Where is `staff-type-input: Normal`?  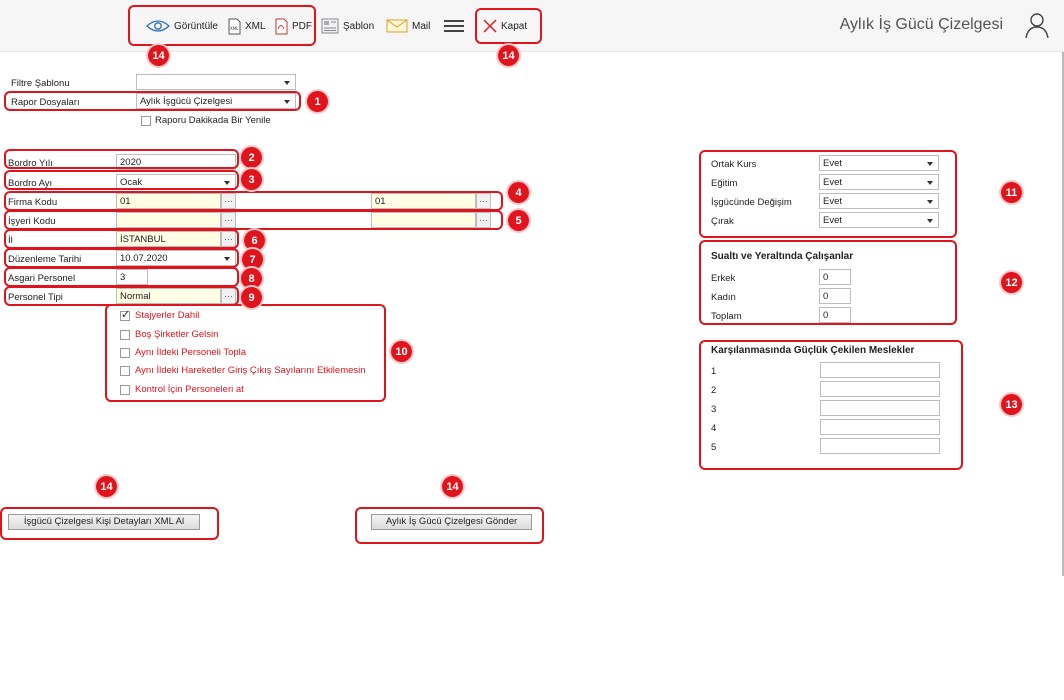 staff-type-input: Normal is located at coordinates (168, 296).